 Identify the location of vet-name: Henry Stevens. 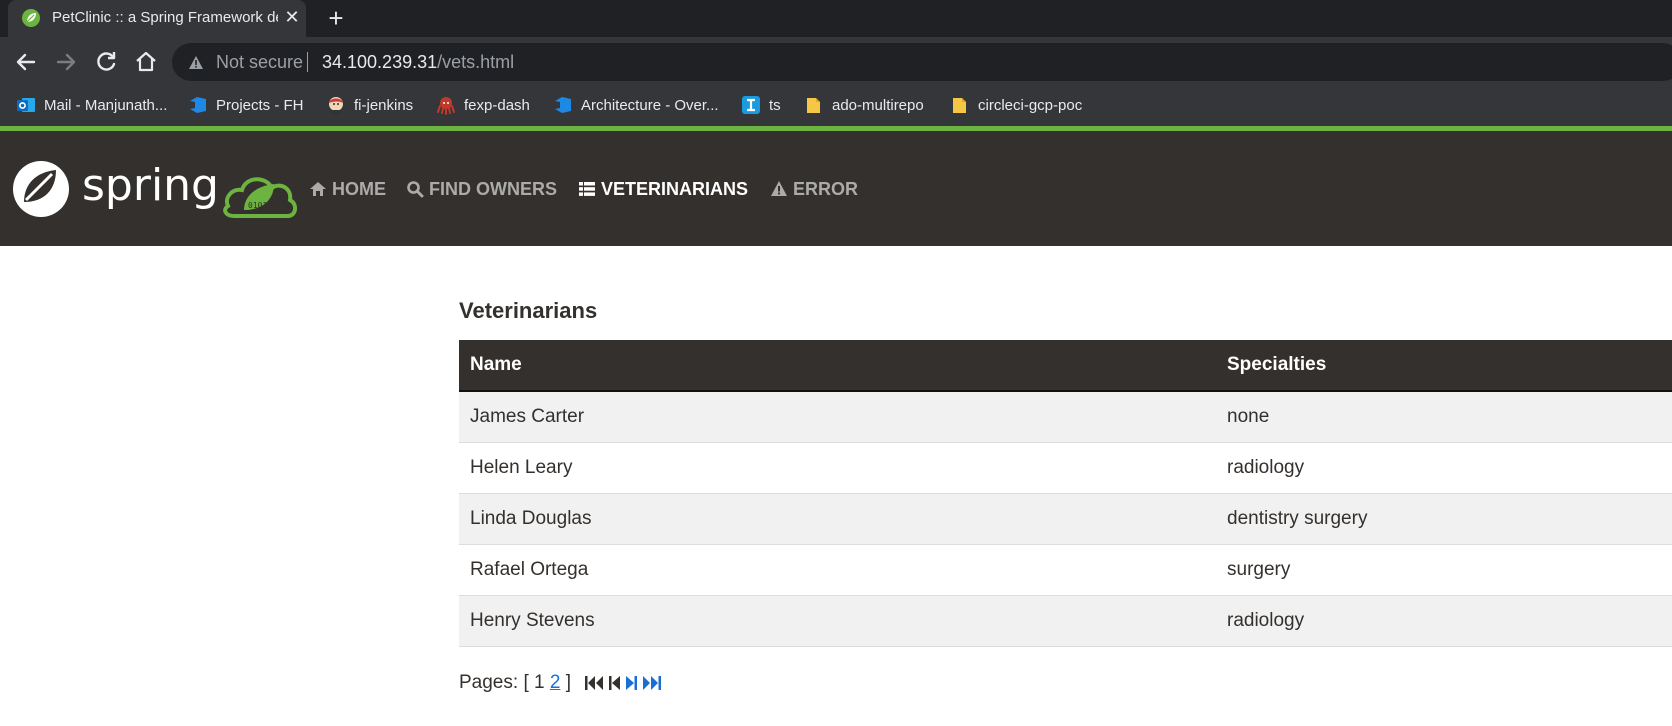
(532, 620).